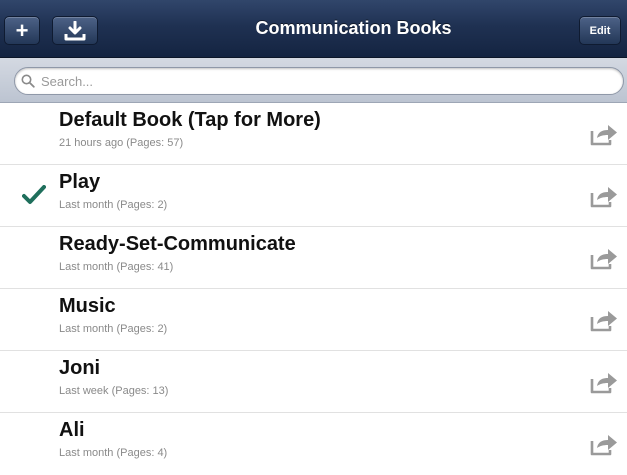  I want to click on add-book-button: +, so click(22, 30).